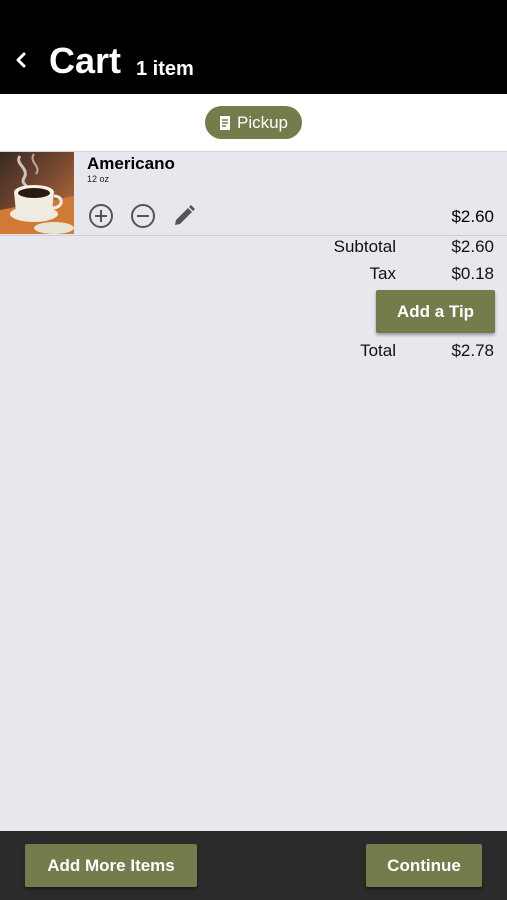 This screenshot has height=900, width=507. I want to click on add-tip-button: Add a Tip, so click(435, 311).